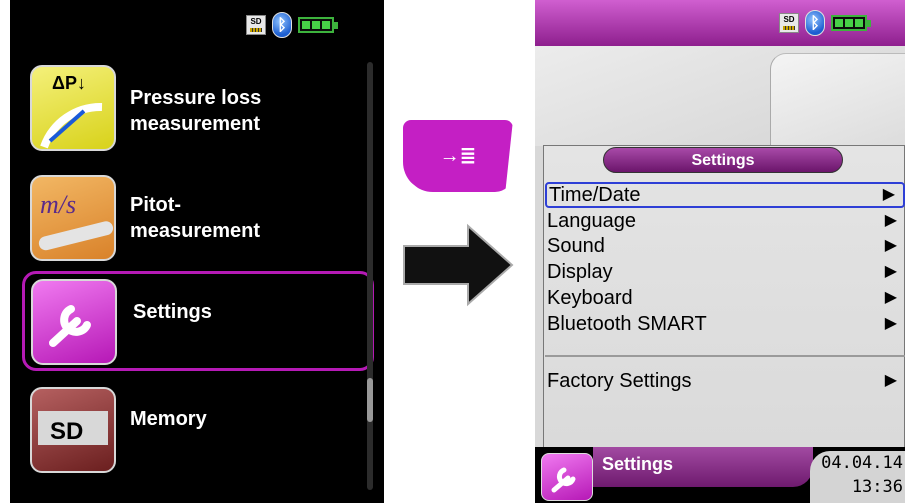  What do you see at coordinates (723, 160) in the screenshot?
I see `panel-title: Settings` at bounding box center [723, 160].